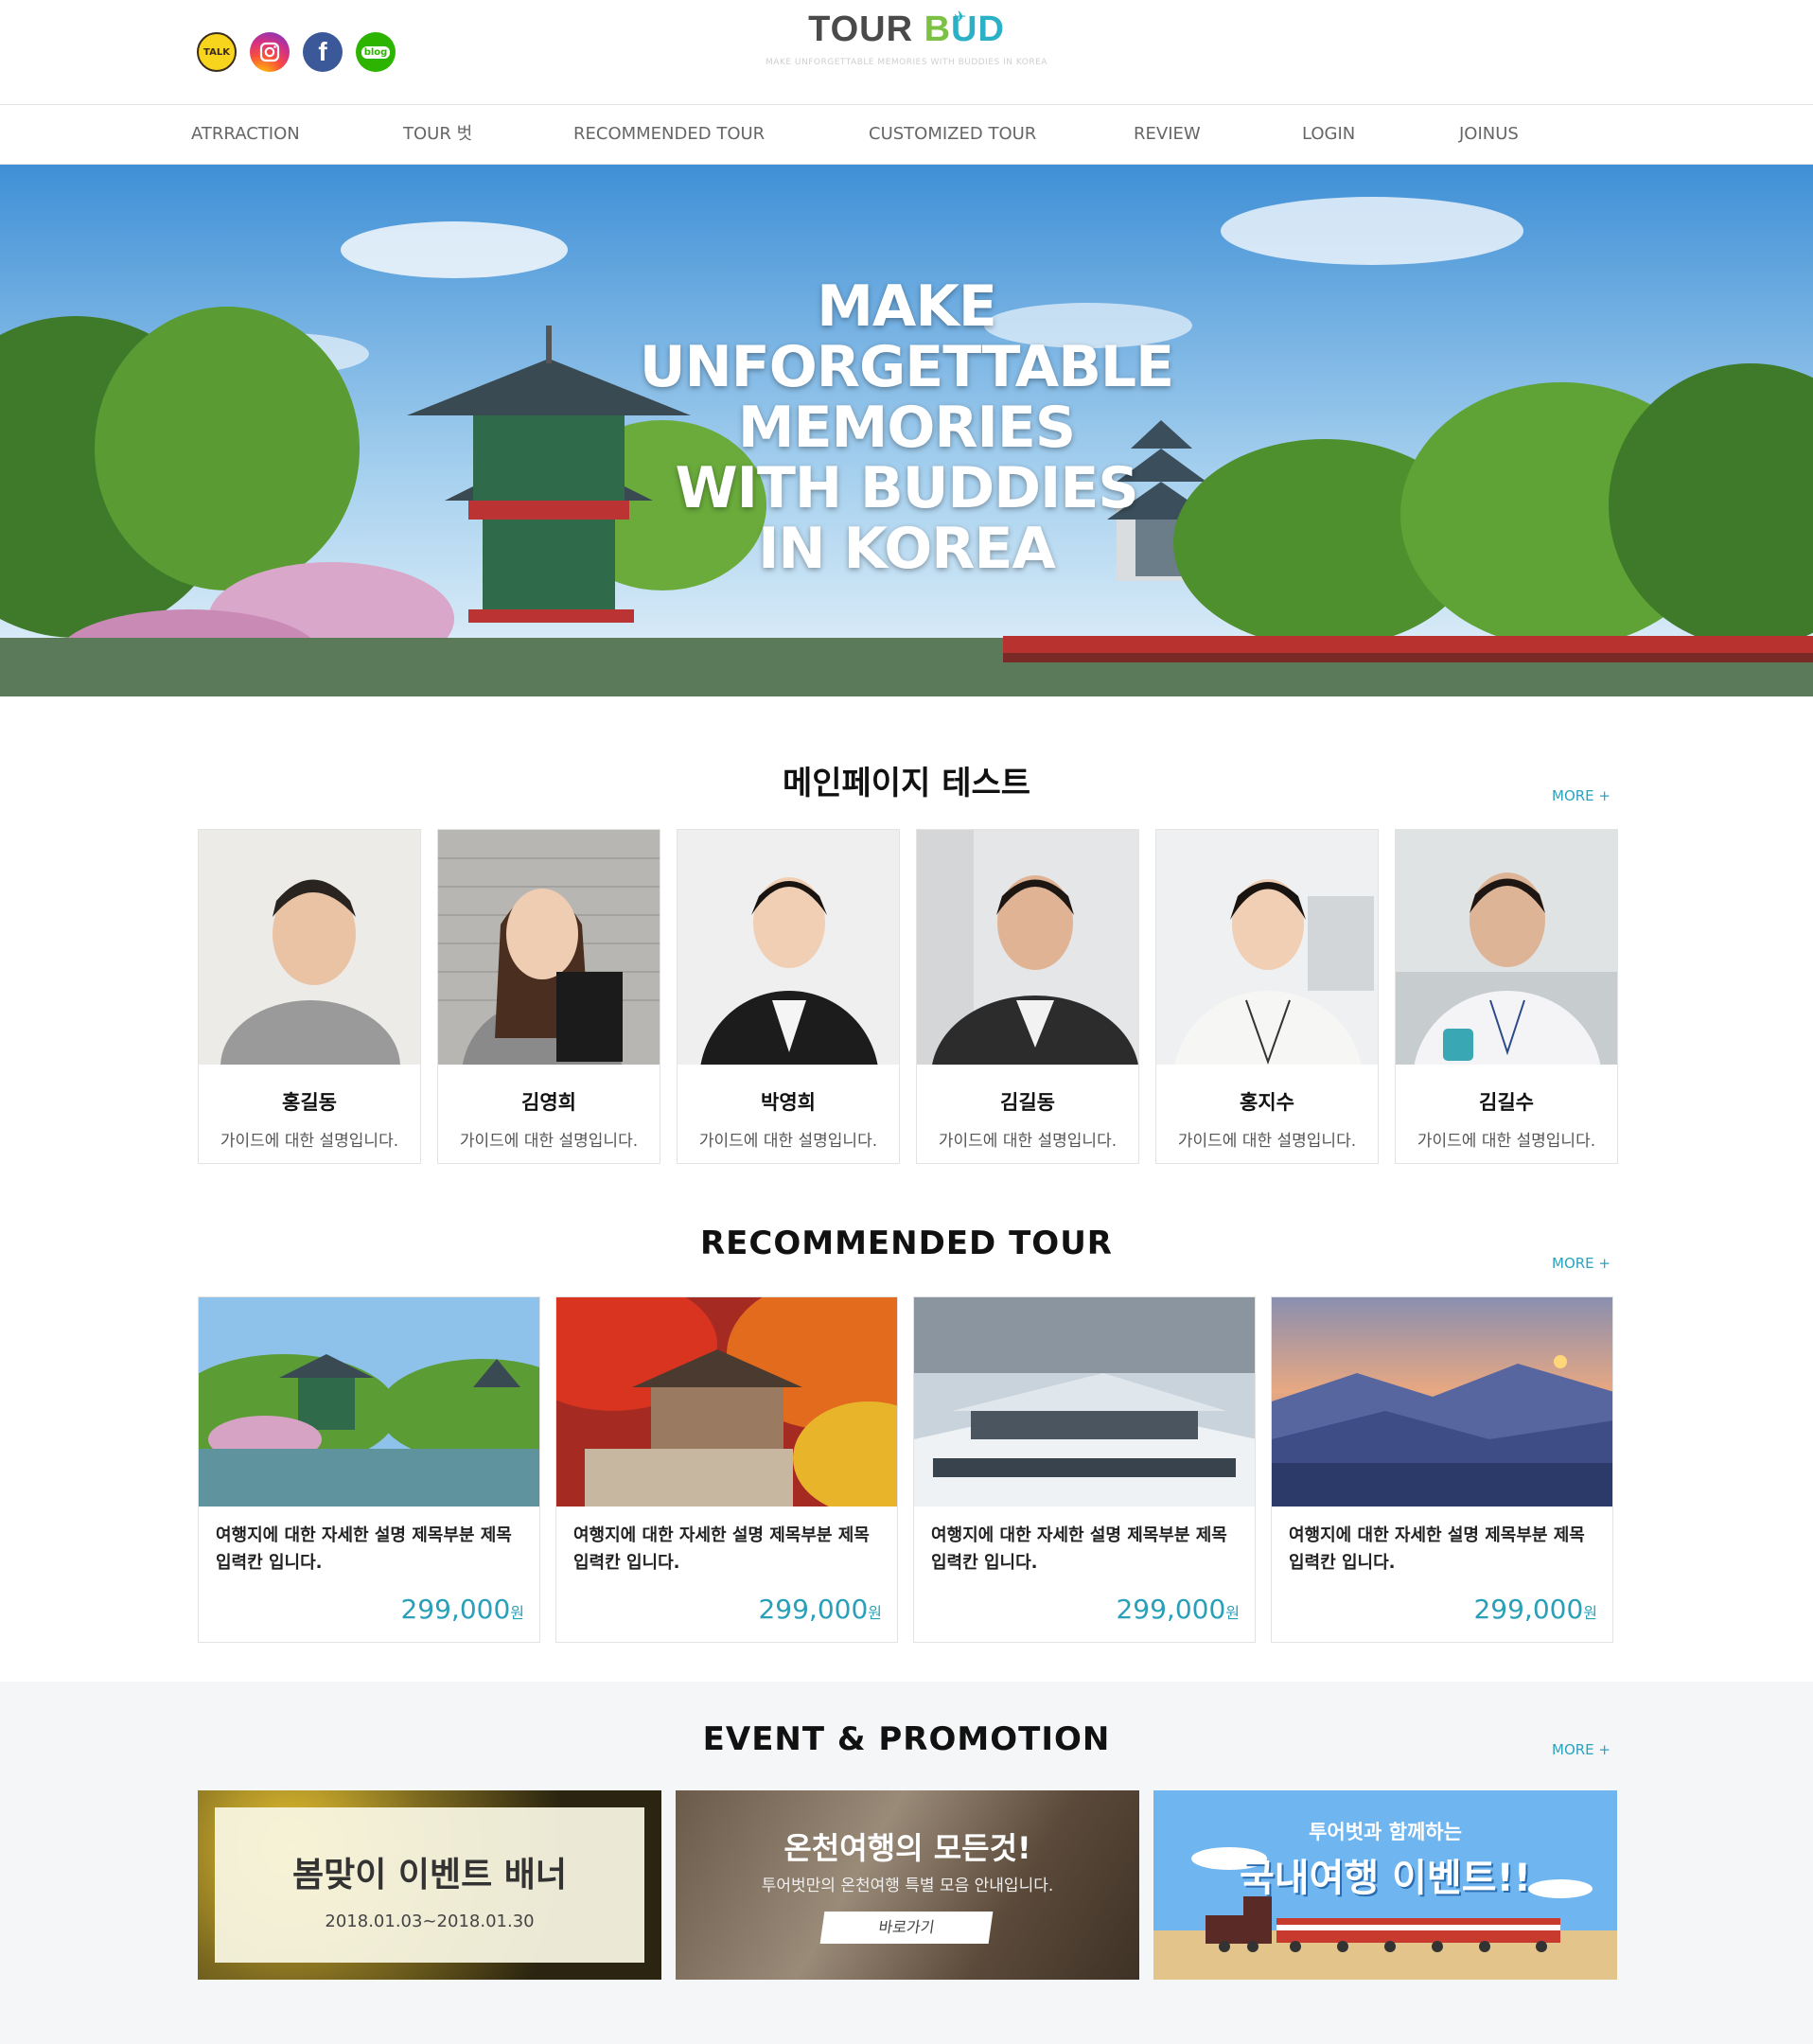 The width and height of the screenshot is (1813, 2044). I want to click on guide-card: 홍지수 가이드에 대한 설명입니다., so click(1267, 996).